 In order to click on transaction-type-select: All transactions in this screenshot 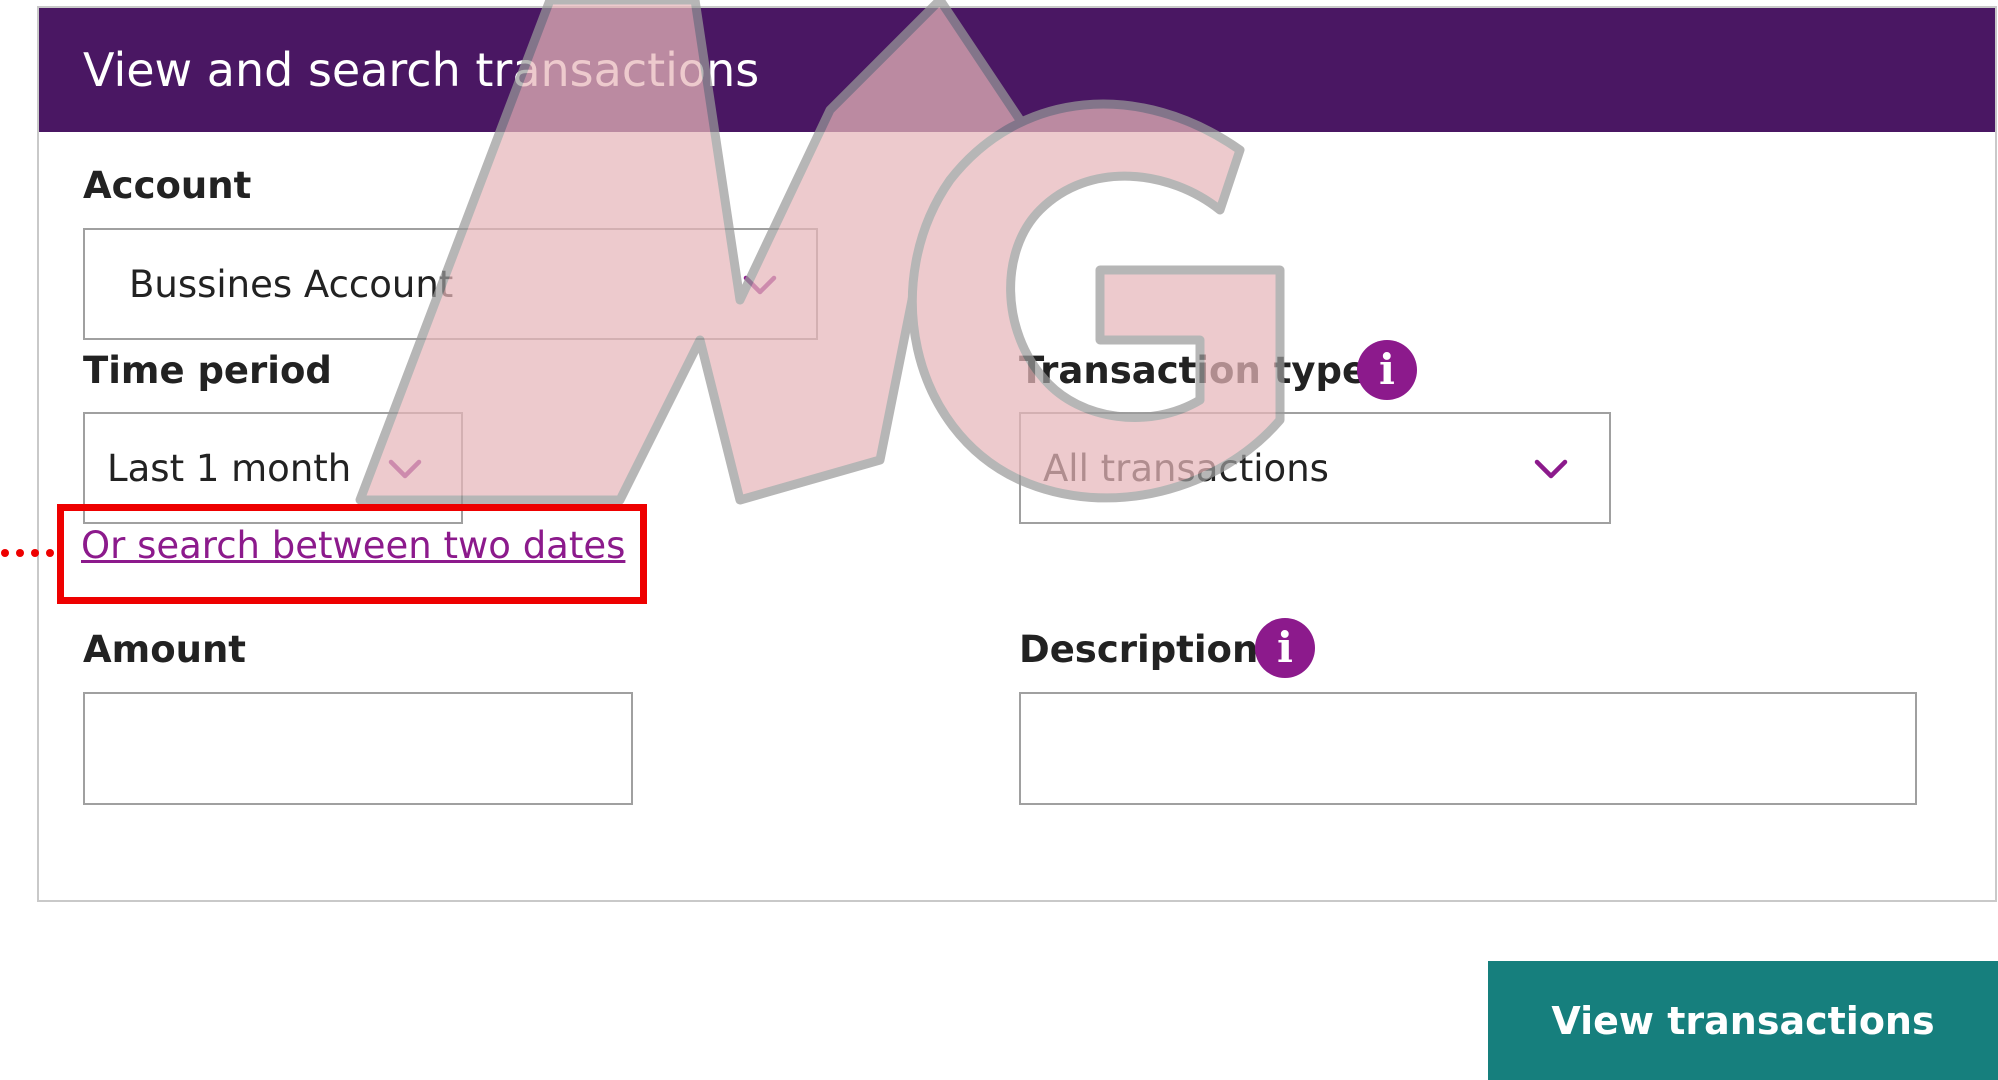, I will do `click(1315, 468)`.